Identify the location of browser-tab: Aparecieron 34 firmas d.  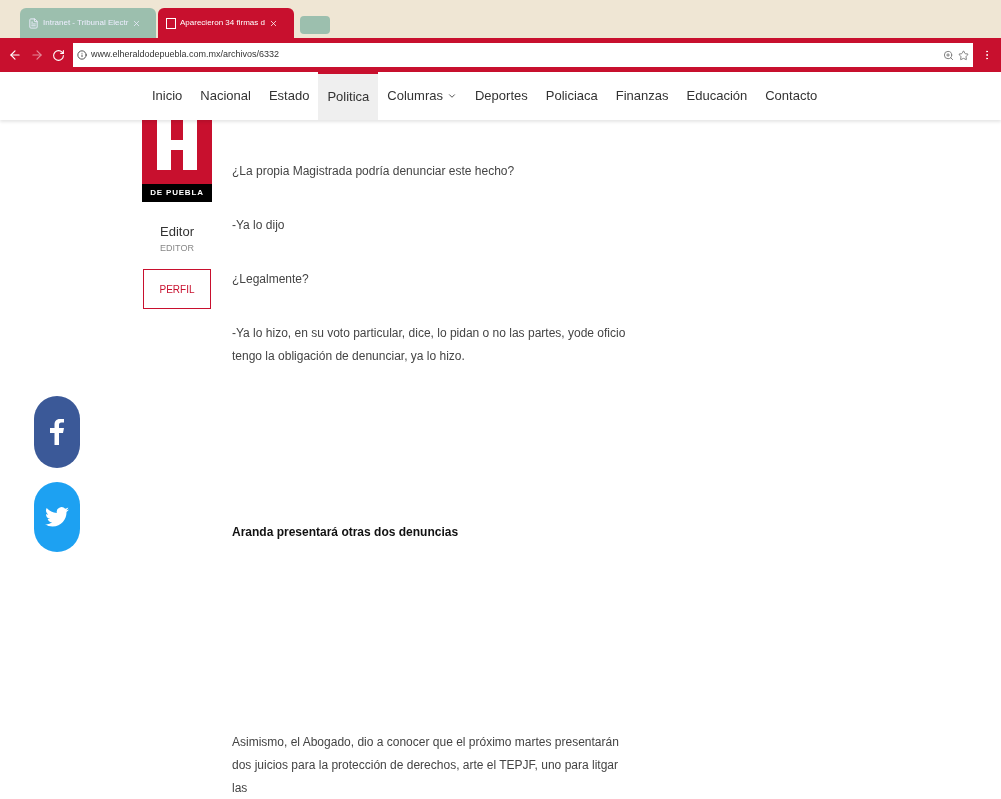
(226, 23).